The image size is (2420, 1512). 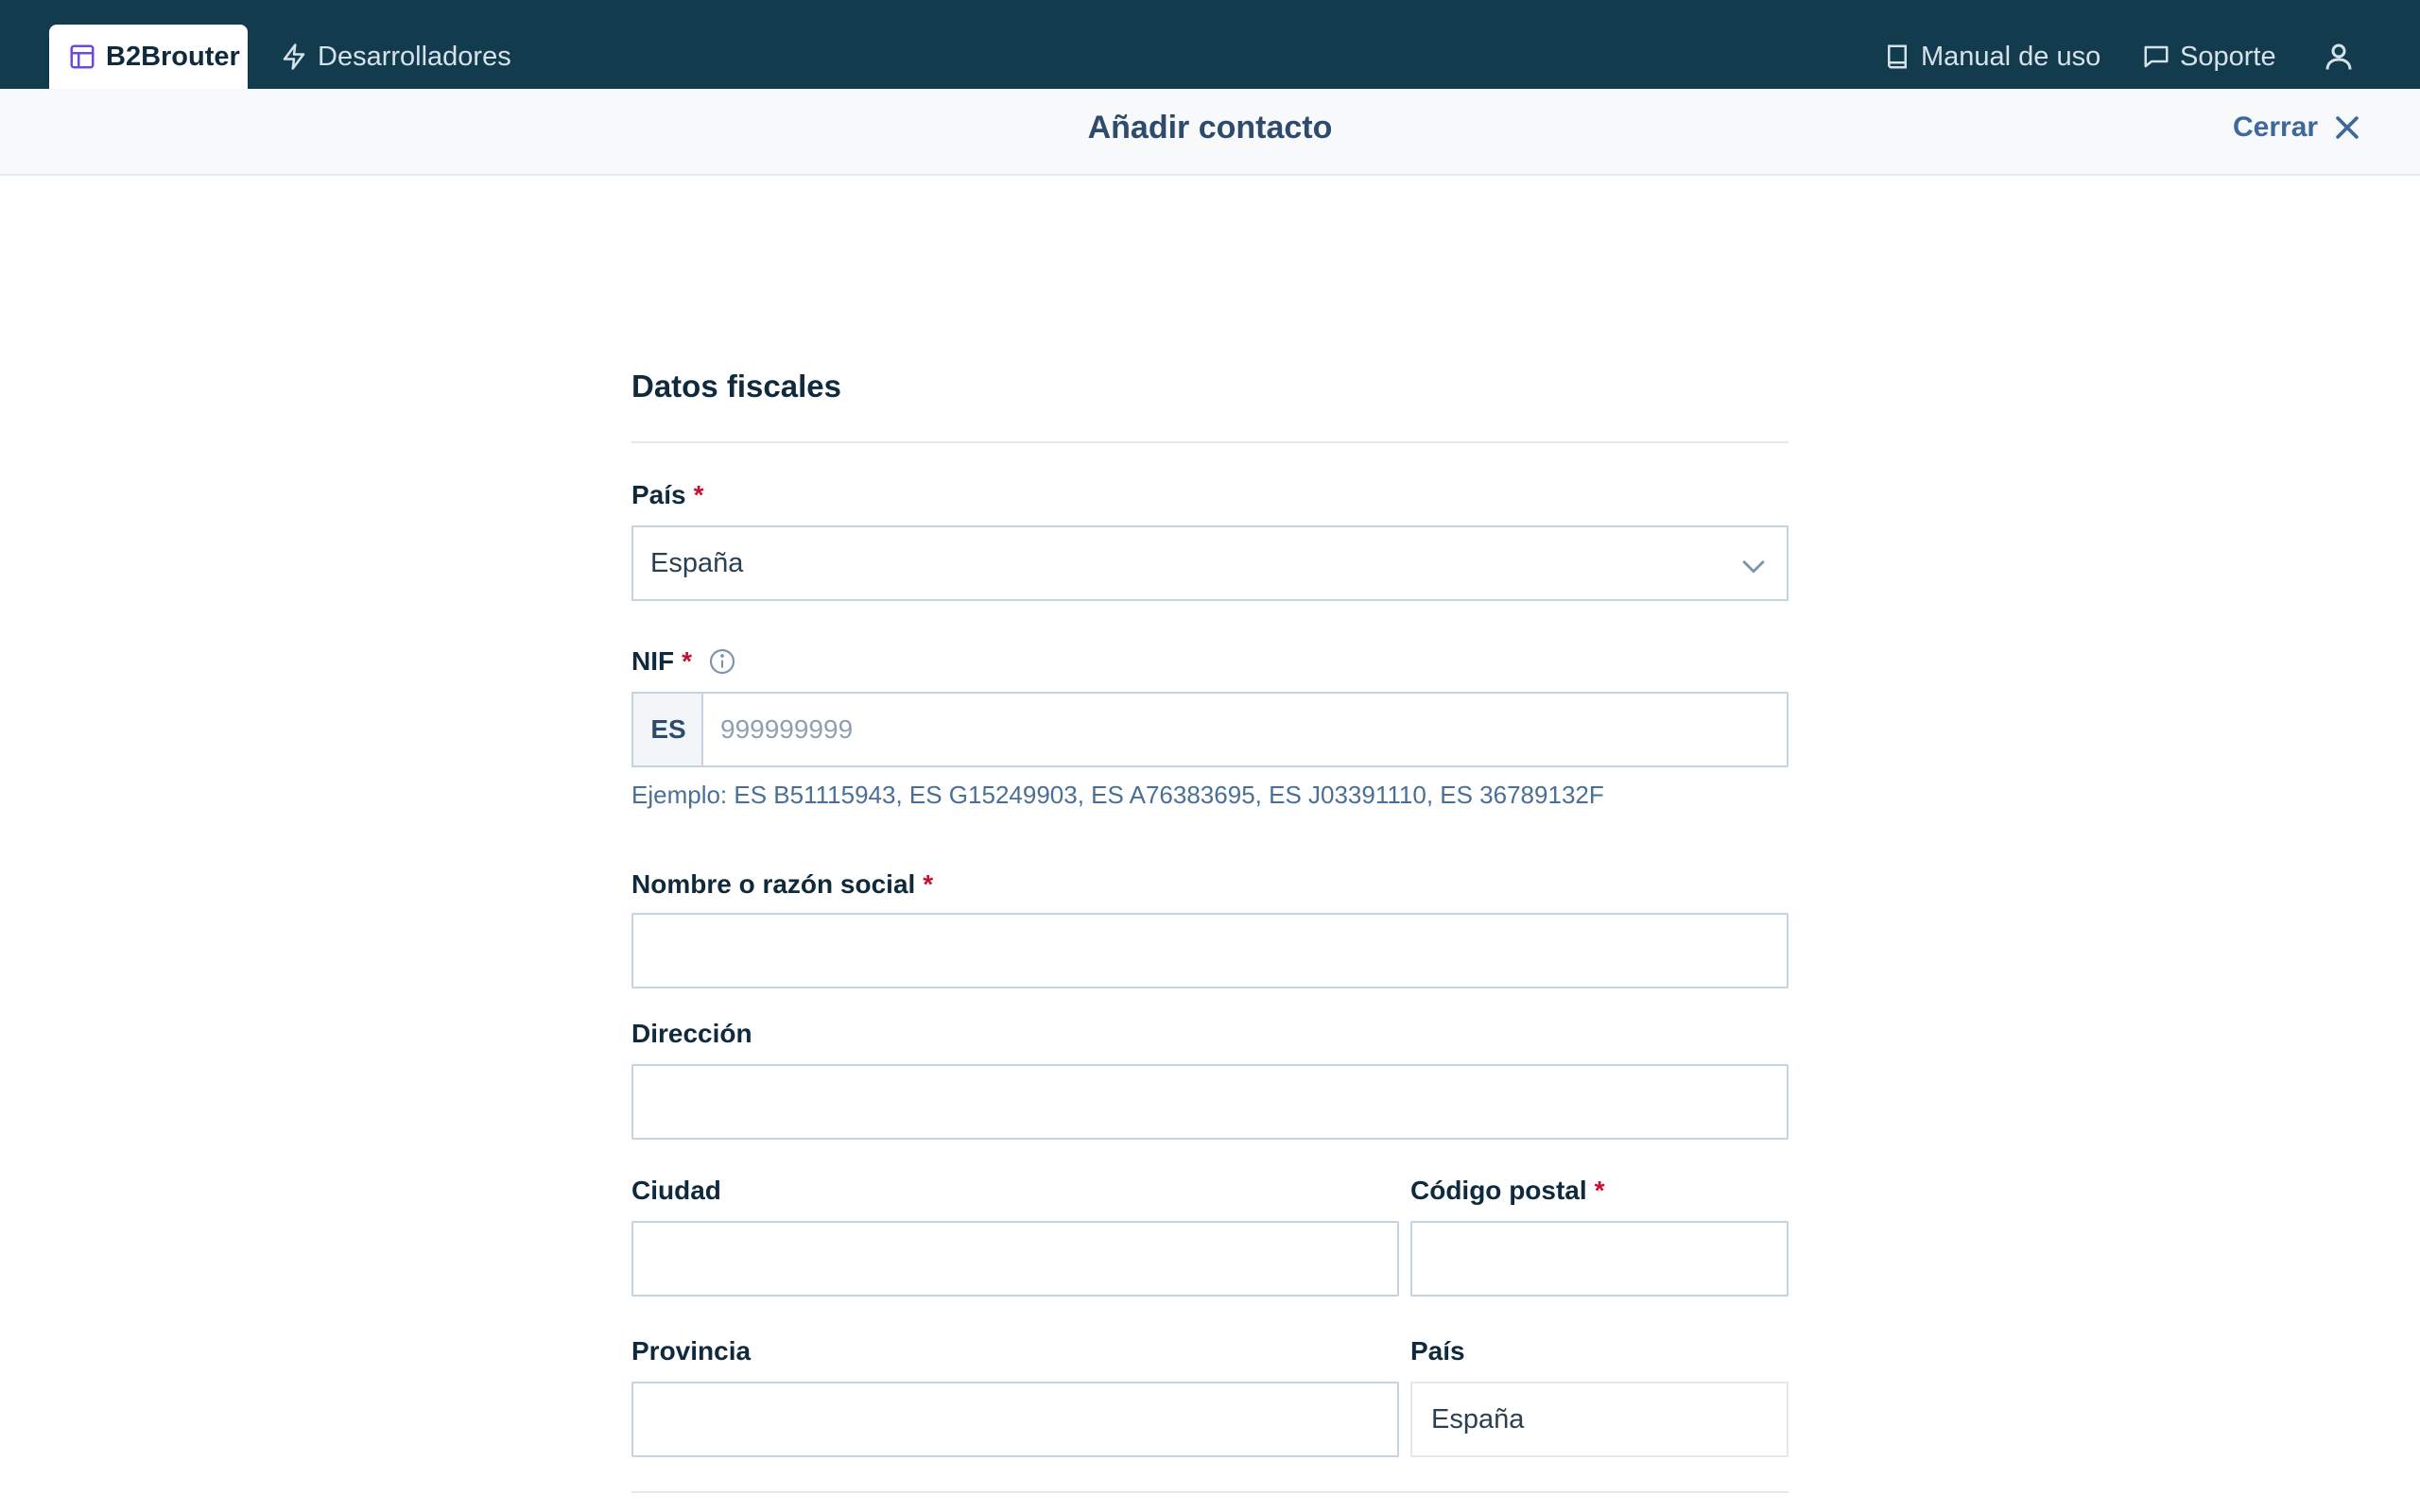 What do you see at coordinates (697, 562) in the screenshot?
I see `country-select-value: España` at bounding box center [697, 562].